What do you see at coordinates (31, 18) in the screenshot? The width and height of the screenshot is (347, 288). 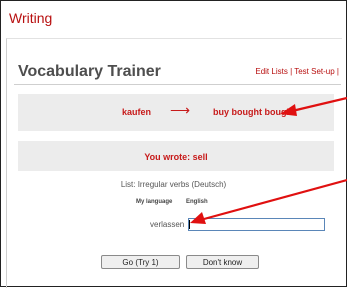 I see `section-title: Writing` at bounding box center [31, 18].